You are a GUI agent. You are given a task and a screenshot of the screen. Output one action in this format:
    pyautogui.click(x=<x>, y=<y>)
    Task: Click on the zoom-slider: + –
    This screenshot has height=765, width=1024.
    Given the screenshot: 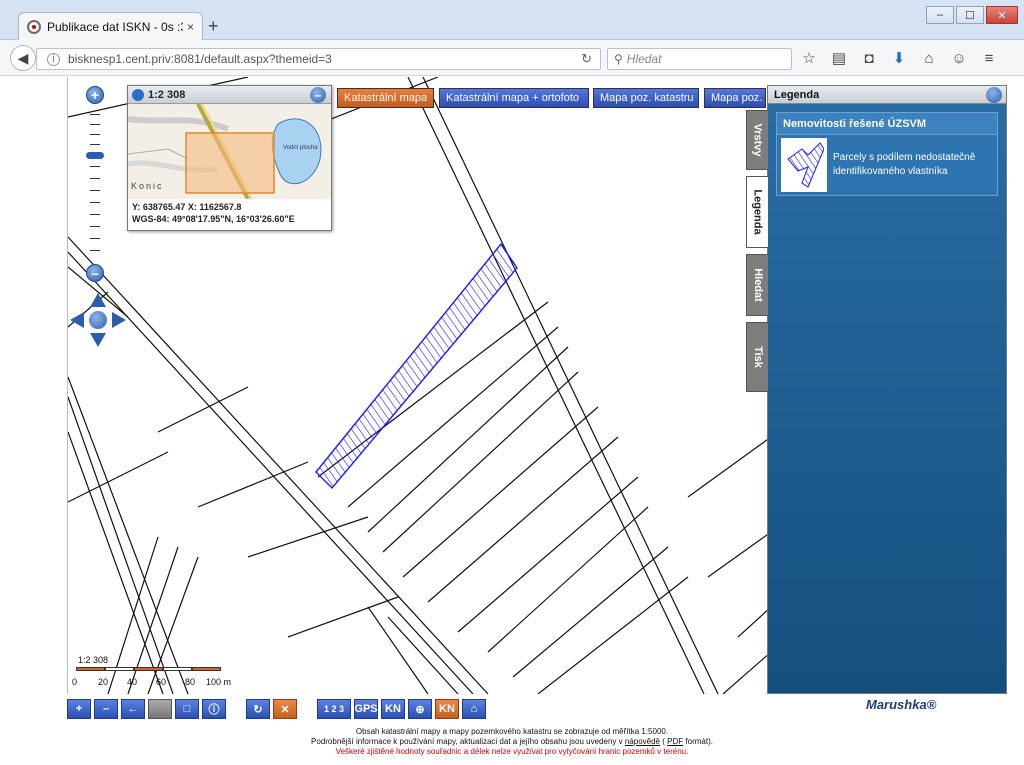 What is the action you would take?
    pyautogui.click(x=96, y=186)
    